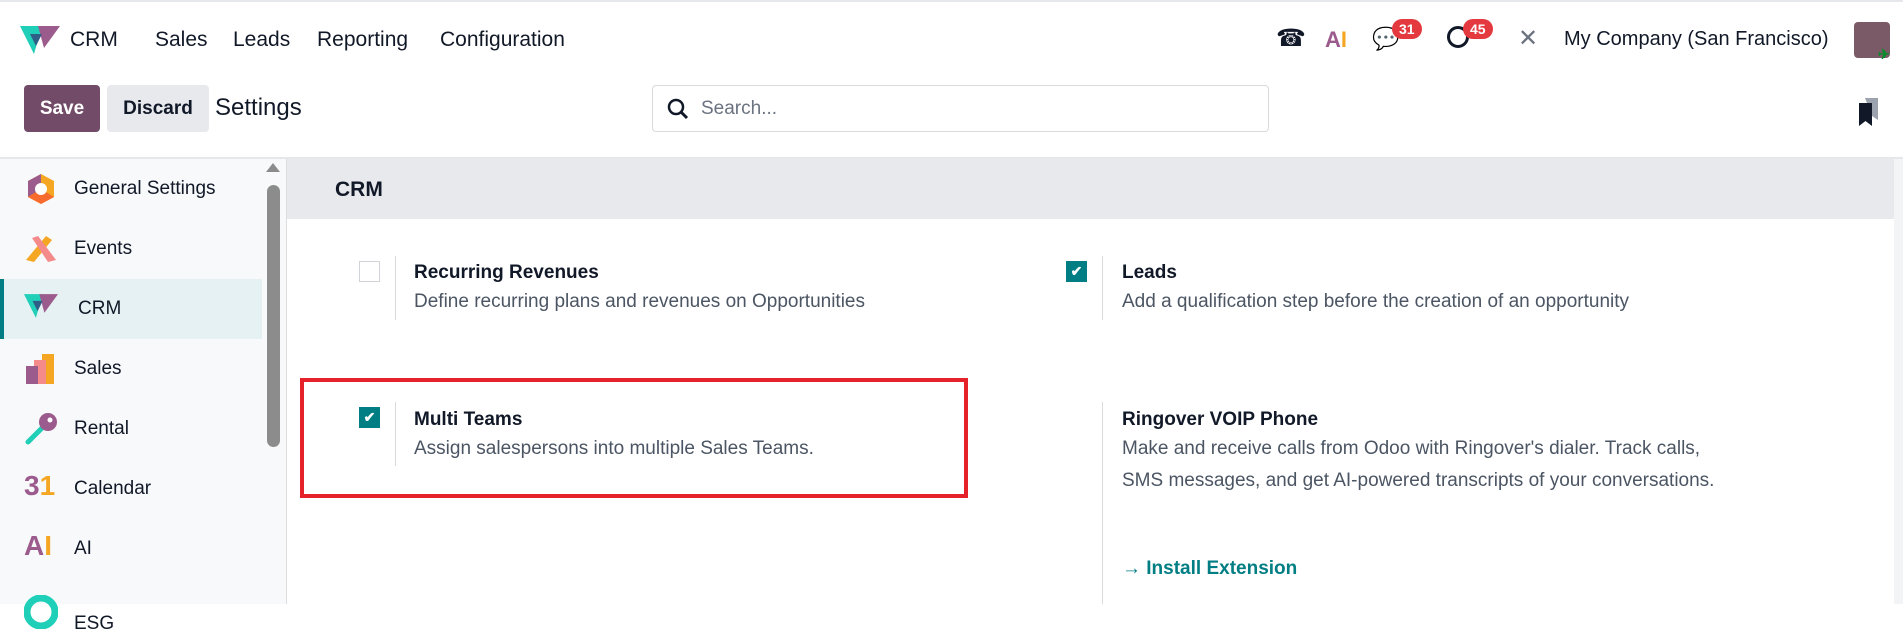 This screenshot has height=639, width=1903. Describe the element at coordinates (38, 545) in the screenshot. I see `ai-app-icon: AI` at that location.